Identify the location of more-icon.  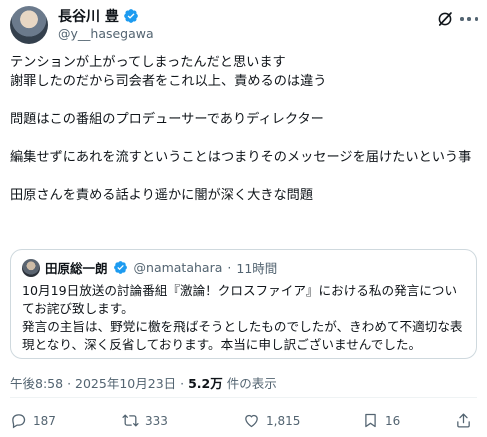
(469, 19).